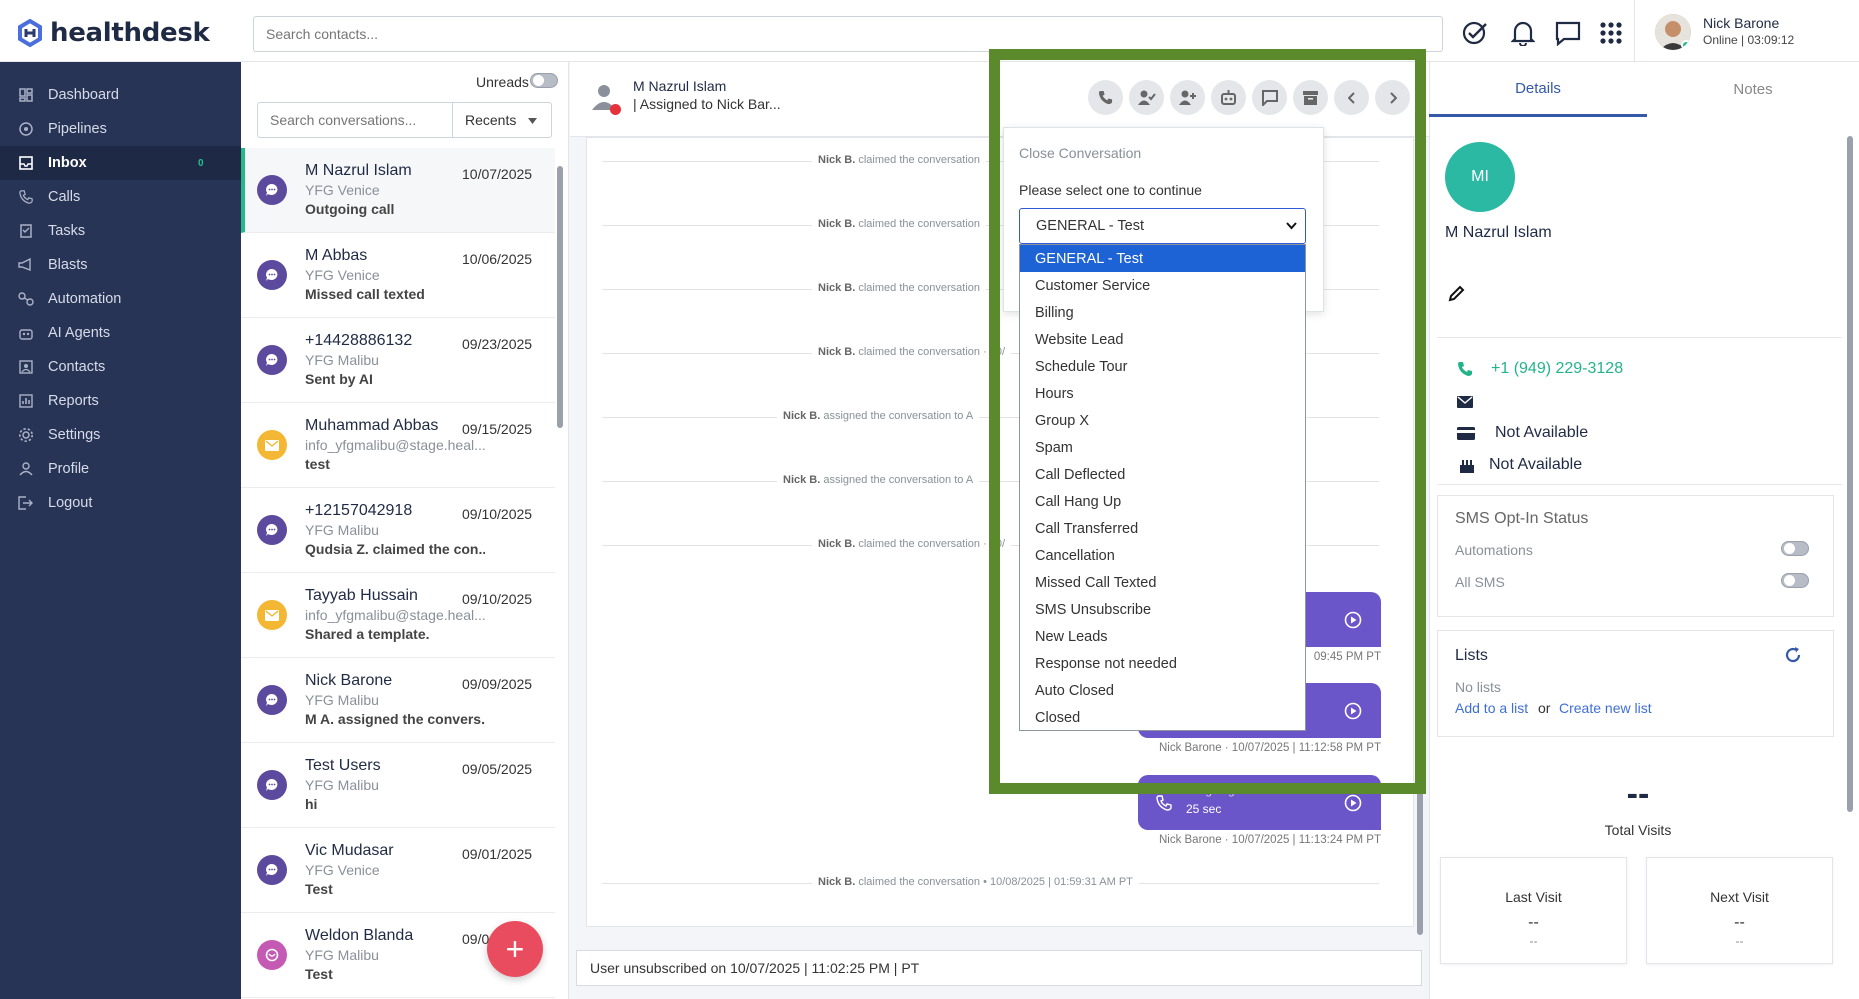  I want to click on unreads-toggle, so click(544, 80).